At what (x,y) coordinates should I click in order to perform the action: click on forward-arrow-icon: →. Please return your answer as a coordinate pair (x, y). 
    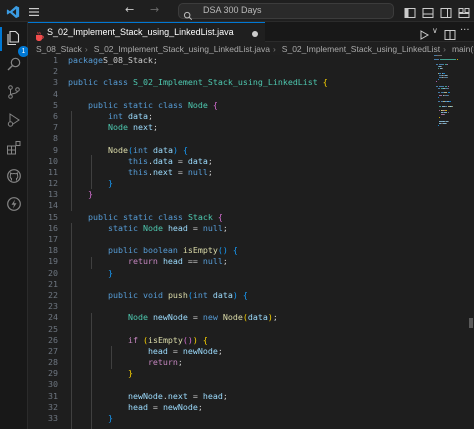
    Looking at the image, I should click on (154, 9).